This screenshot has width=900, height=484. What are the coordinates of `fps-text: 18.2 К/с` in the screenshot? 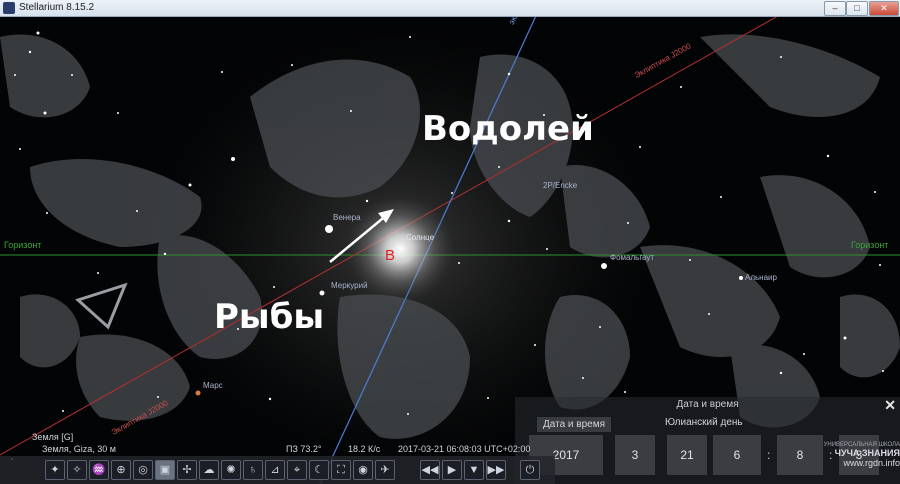 It's located at (364, 449).